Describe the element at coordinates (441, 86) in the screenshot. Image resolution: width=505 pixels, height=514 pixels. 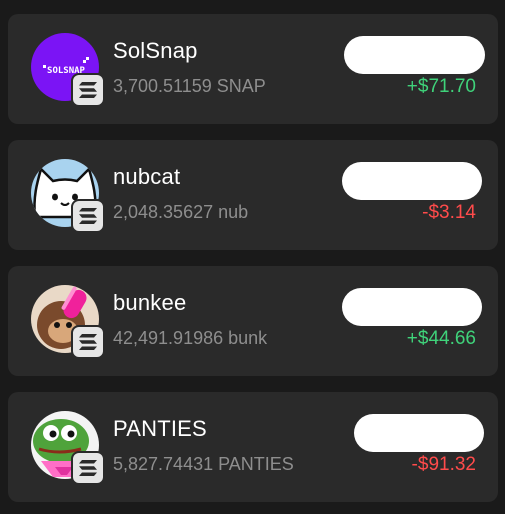
I see `token-change: +$71.70` at that location.